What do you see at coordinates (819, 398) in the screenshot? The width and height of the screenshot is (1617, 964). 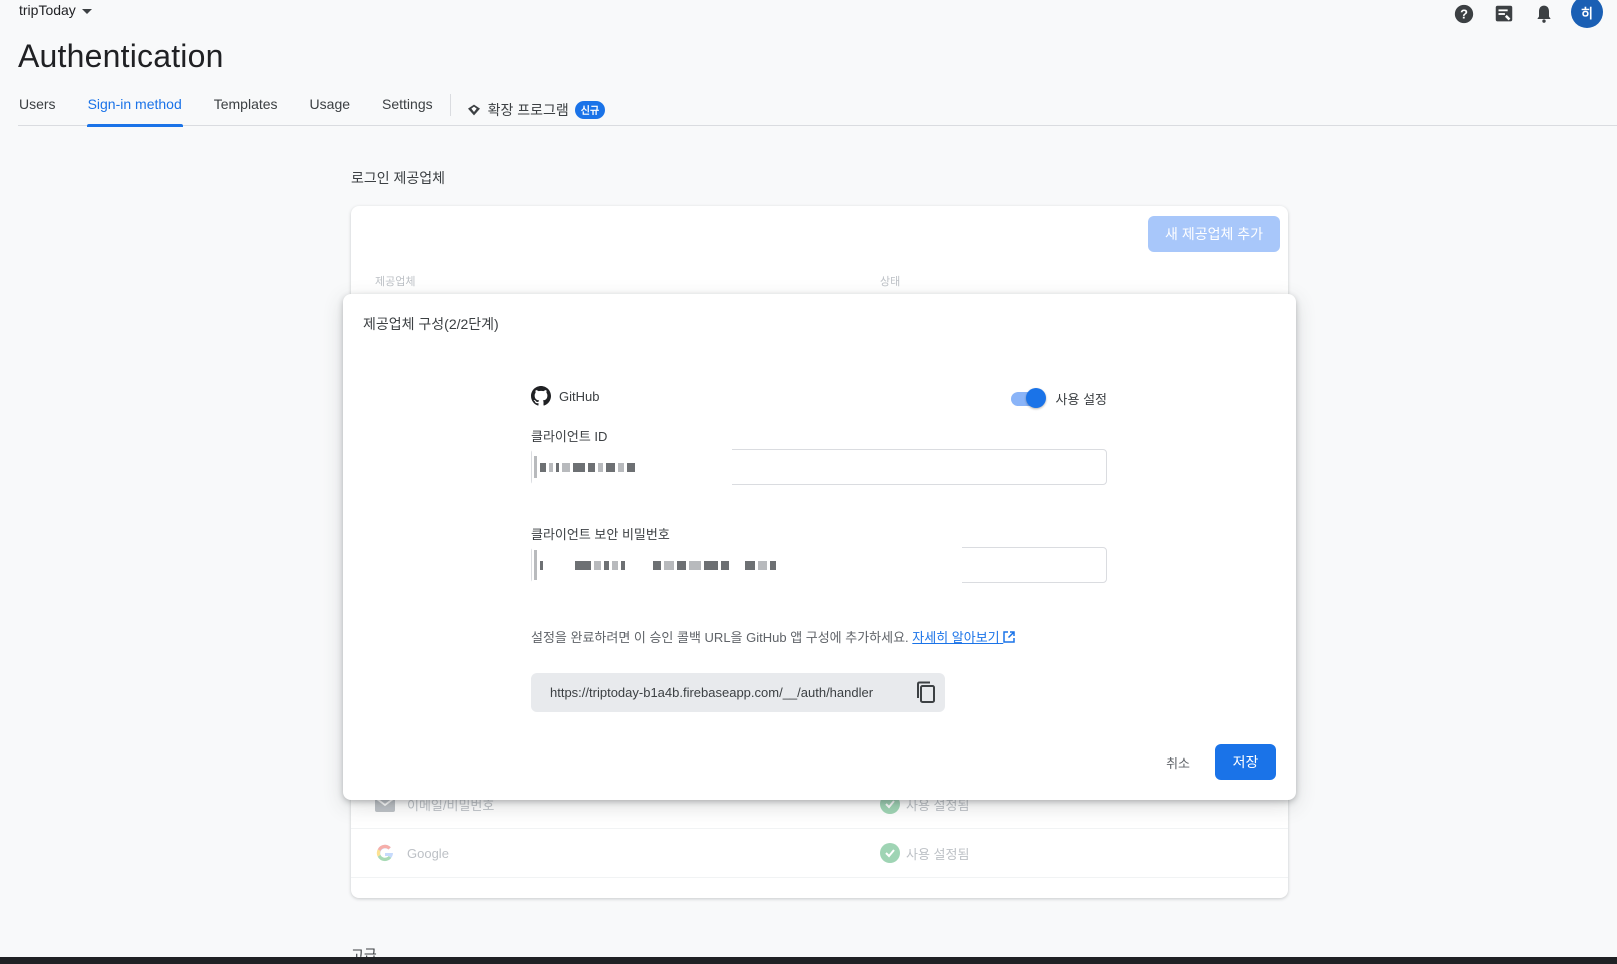 I see `provider-header: GitHub 사용 설정` at bounding box center [819, 398].